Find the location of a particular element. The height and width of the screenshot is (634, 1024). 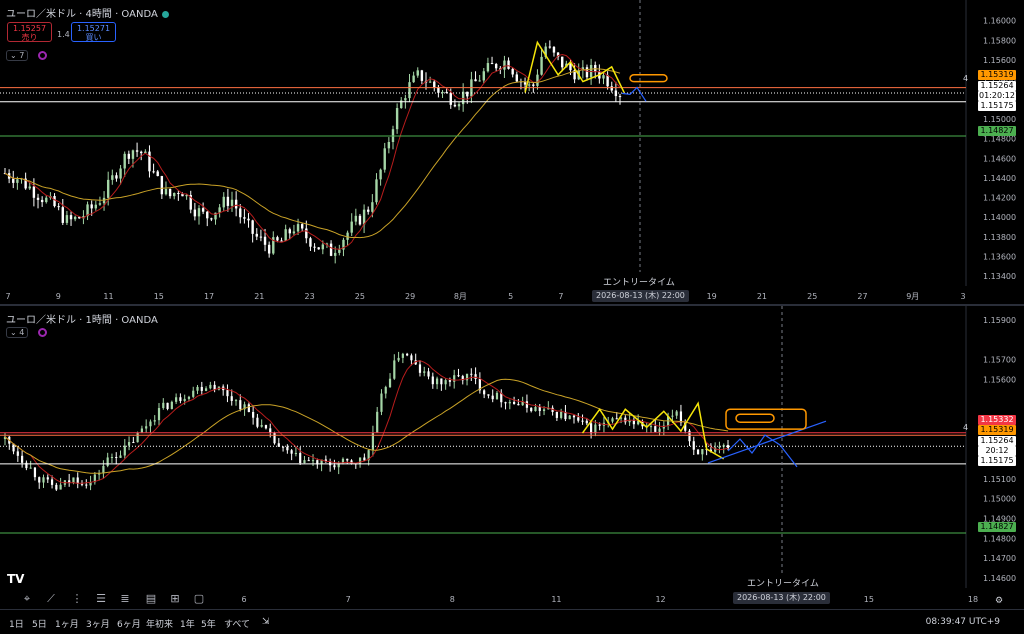

buy-button: 1.15271 買い is located at coordinates (93, 32).